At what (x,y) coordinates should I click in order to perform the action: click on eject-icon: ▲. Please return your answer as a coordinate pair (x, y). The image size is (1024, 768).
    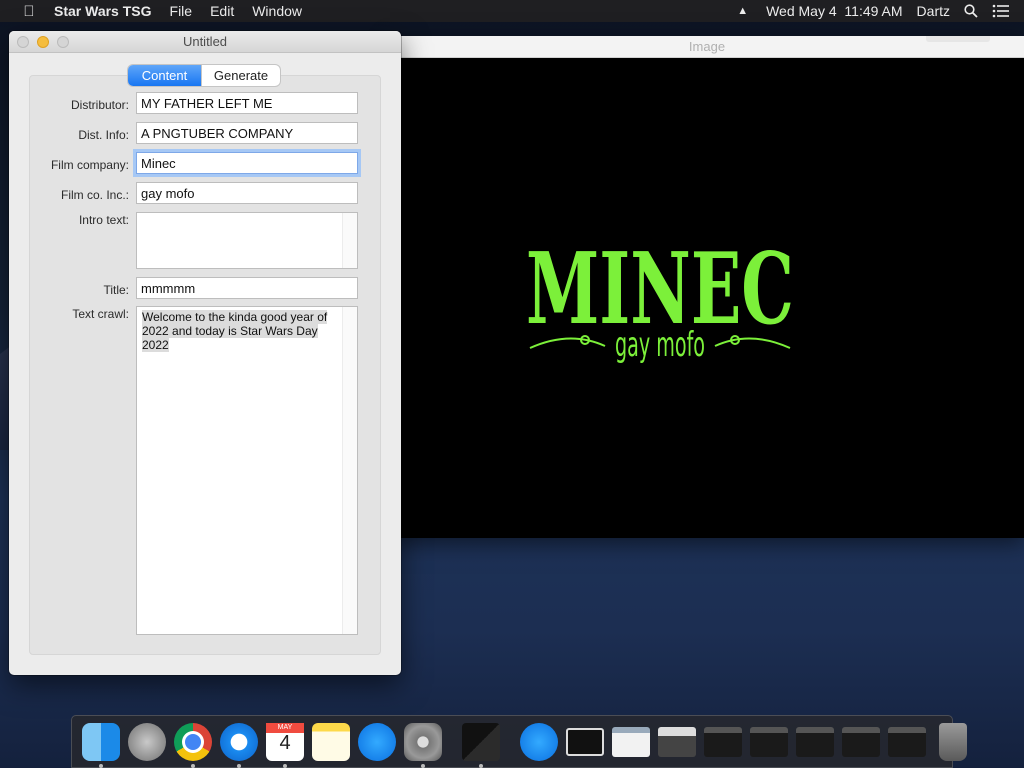
    Looking at the image, I should click on (742, 11).